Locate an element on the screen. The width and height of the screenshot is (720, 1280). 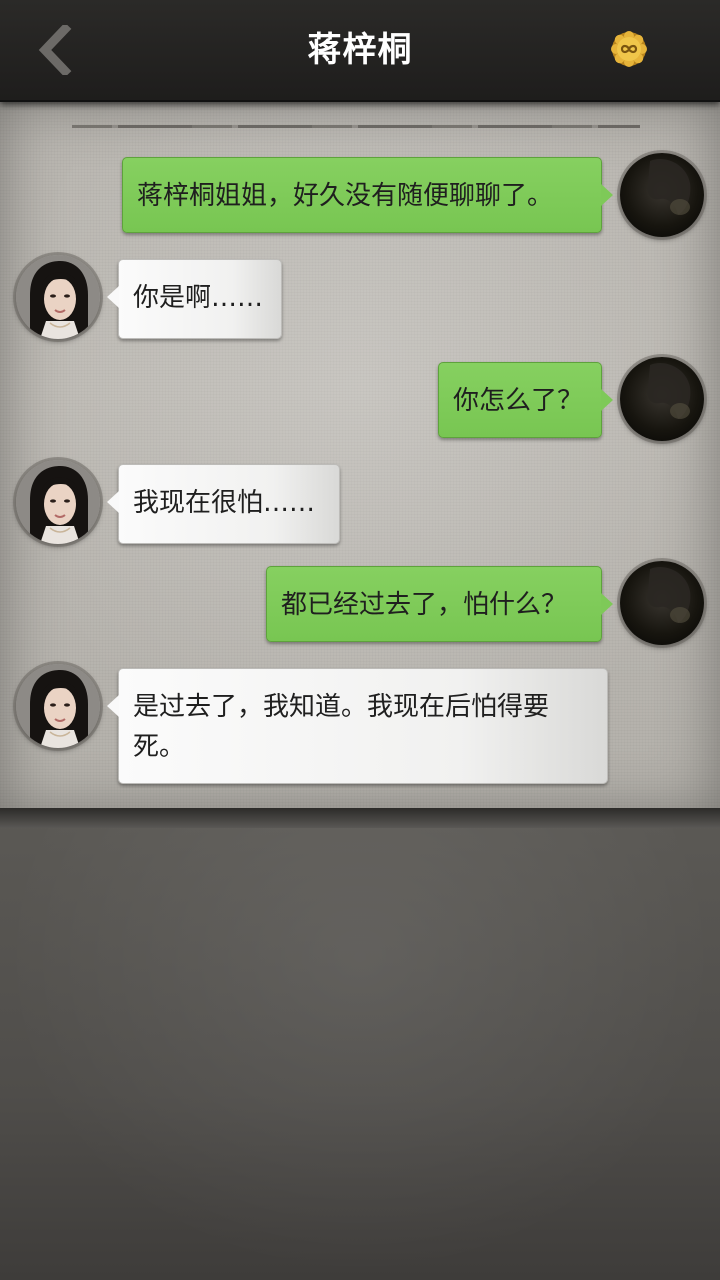
message-bubble-sent: 你怎么了？ is located at coordinates (525, 400).